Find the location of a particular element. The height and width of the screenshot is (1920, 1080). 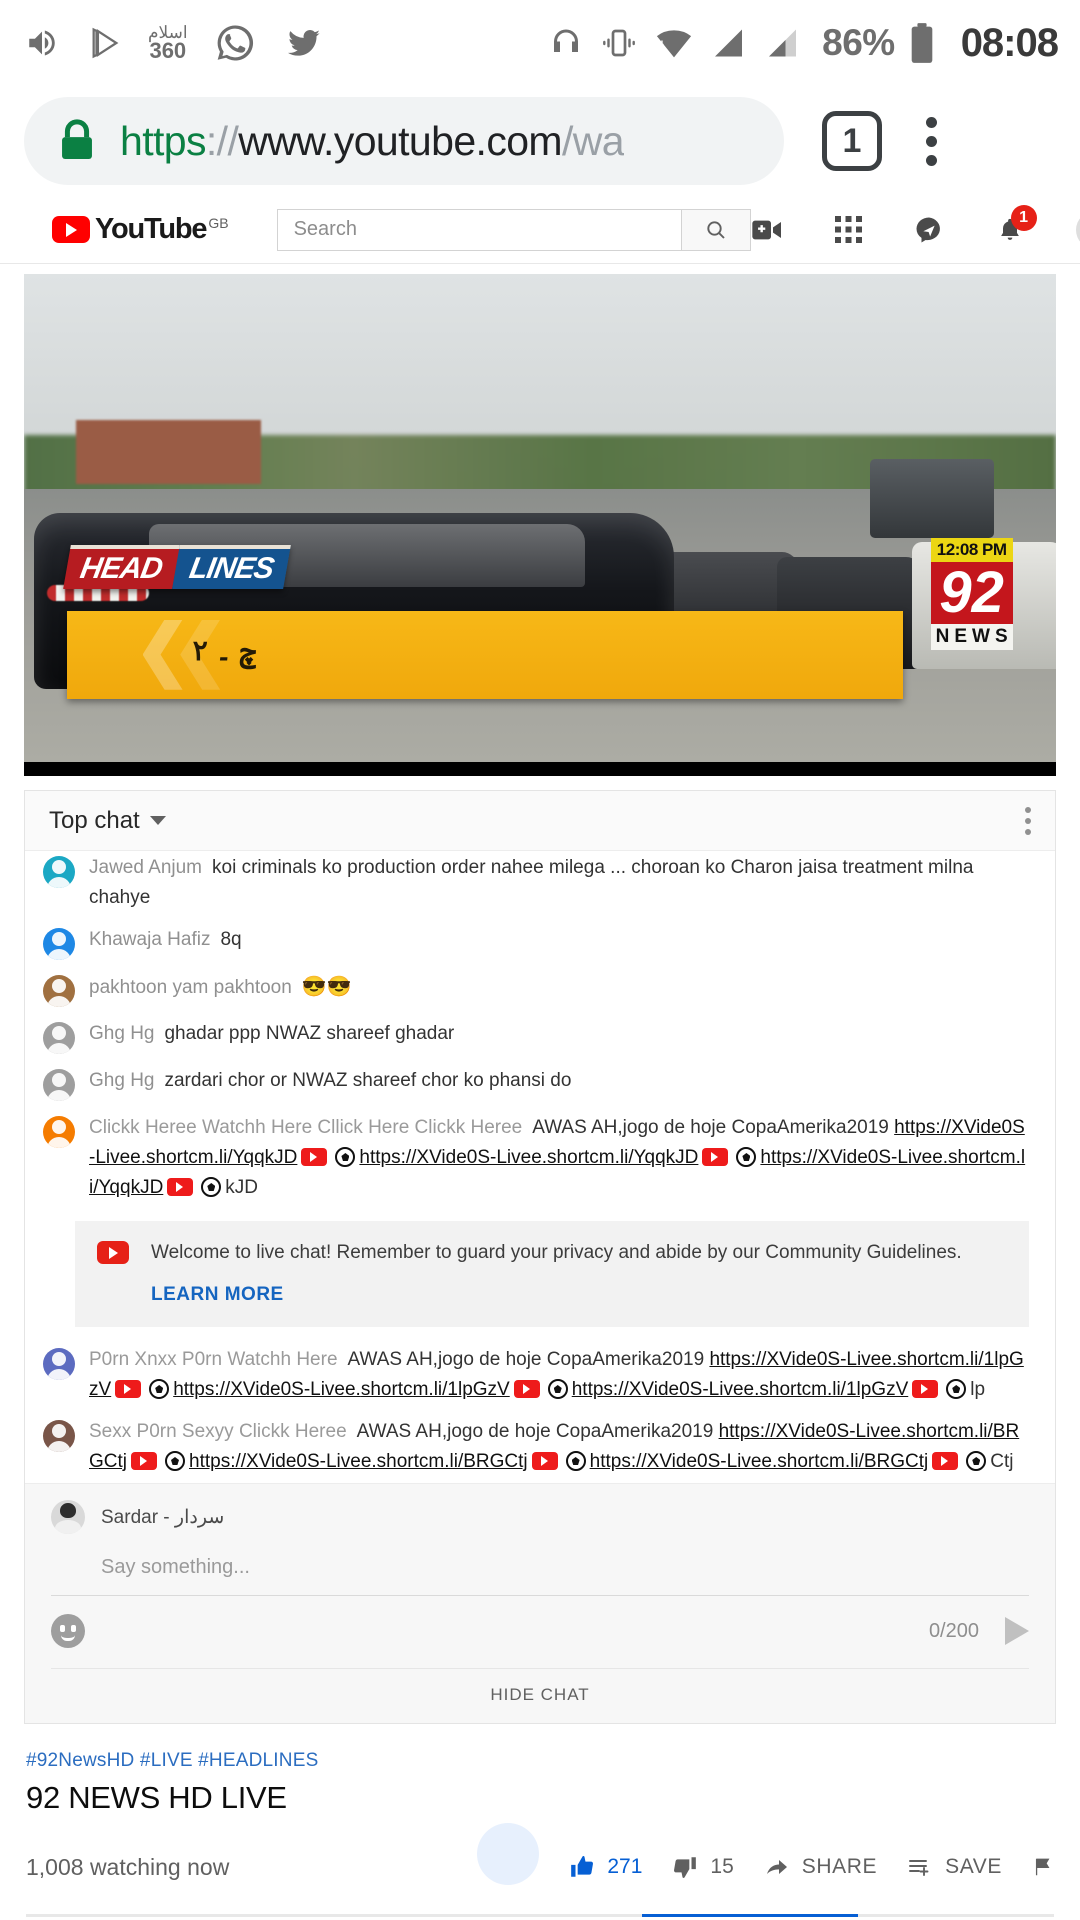

share-label: SHARE is located at coordinates (839, 1866).